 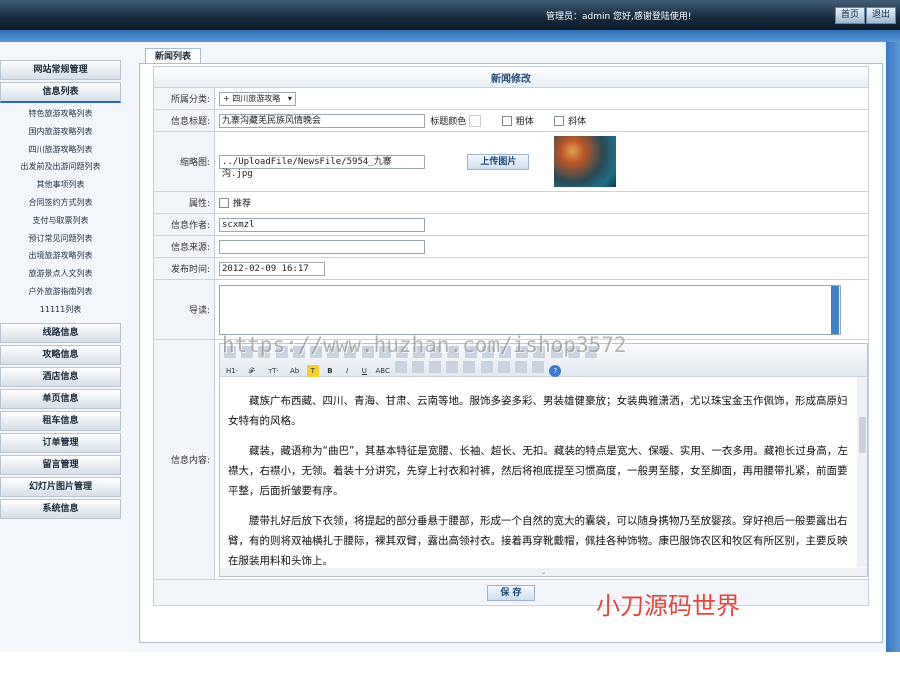 What do you see at coordinates (252, 371) in the screenshot?
I see `font-family-dropdown: 𝓕·` at bounding box center [252, 371].